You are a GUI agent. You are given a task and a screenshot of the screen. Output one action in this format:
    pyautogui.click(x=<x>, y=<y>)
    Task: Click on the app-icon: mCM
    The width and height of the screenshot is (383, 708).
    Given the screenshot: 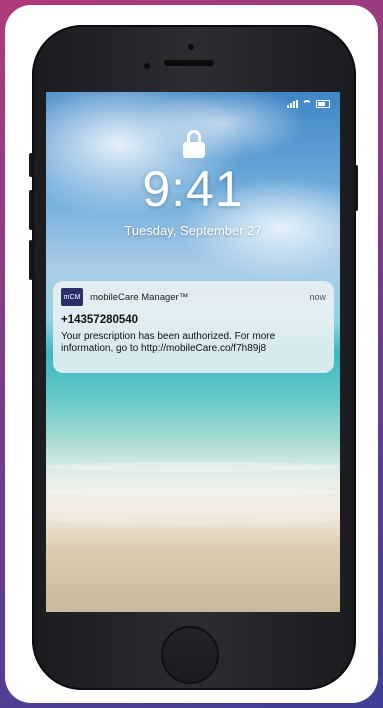 What is the action you would take?
    pyautogui.click(x=72, y=297)
    